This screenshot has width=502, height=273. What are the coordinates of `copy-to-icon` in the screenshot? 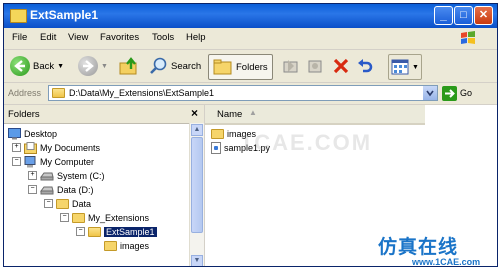 It's located at (315, 66).